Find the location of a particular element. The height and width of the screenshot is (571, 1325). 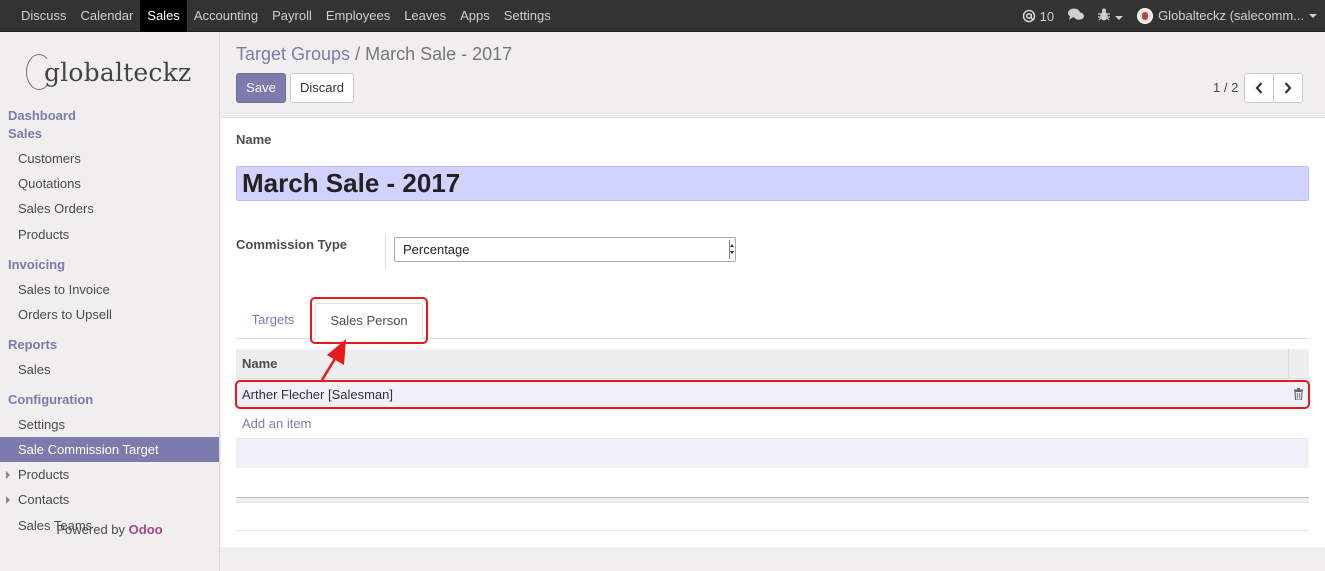

table-footer is located at coordinates (772, 500).